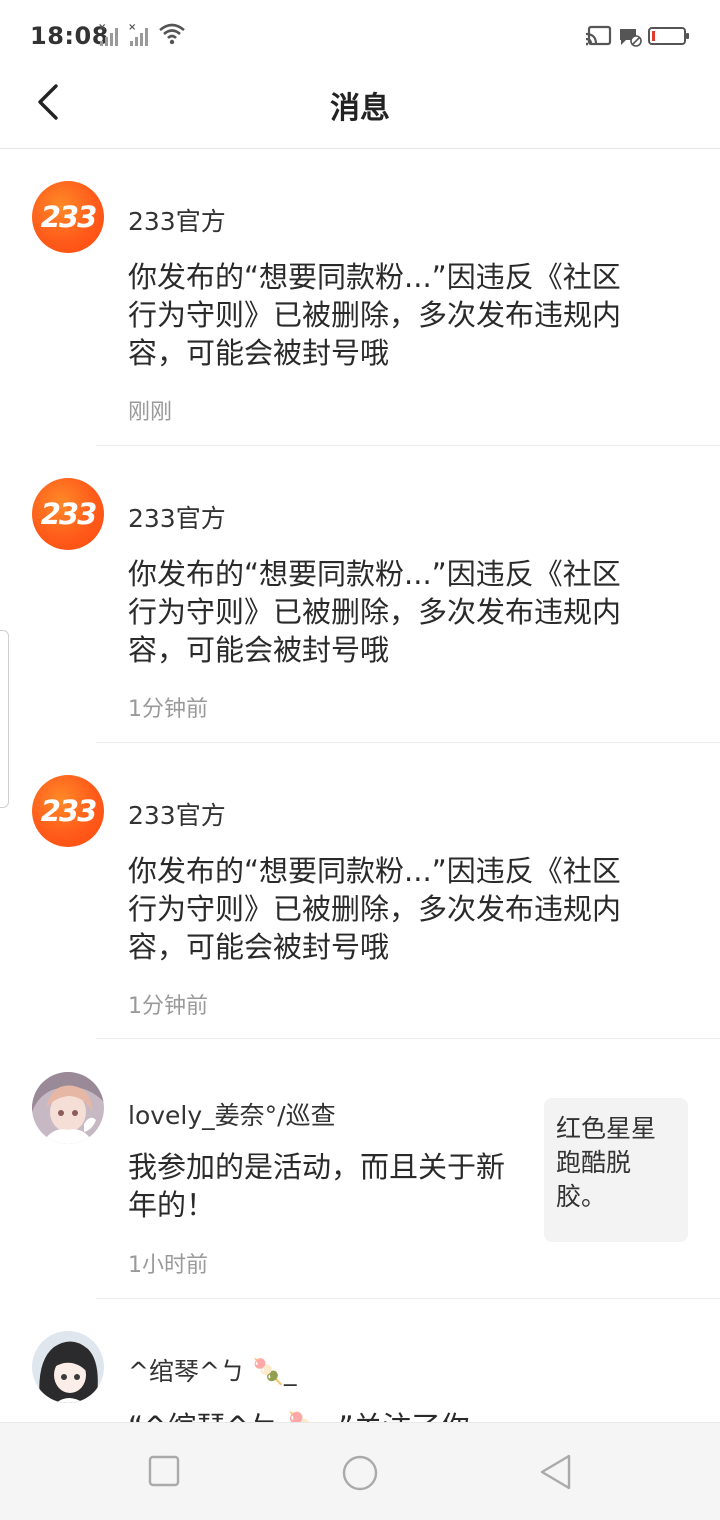 The height and width of the screenshot is (1520, 720). I want to click on header: 消息, so click(360, 109).